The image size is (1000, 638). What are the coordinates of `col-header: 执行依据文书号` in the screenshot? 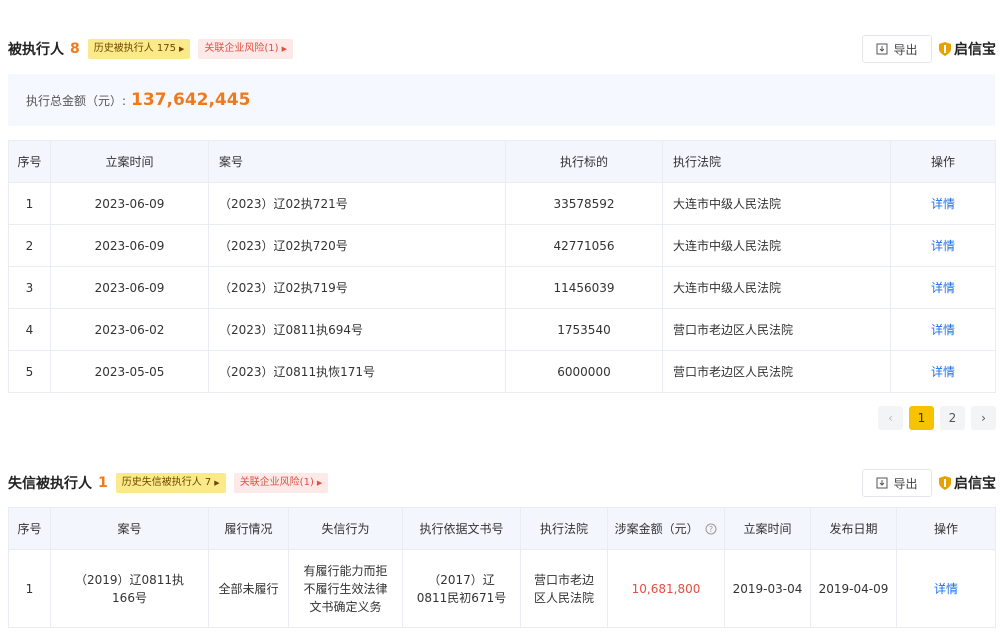 It's located at (461, 528).